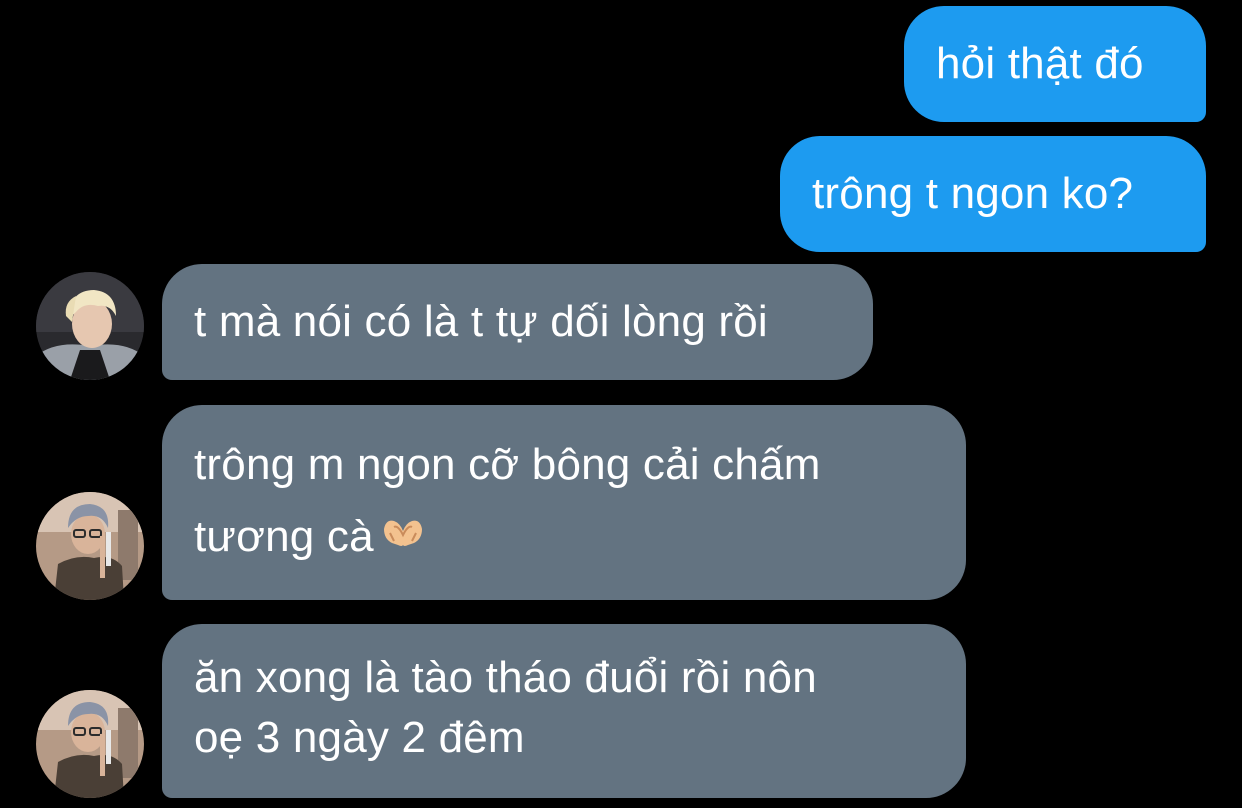  I want to click on message-text: hỏi thật đó, so click(1040, 63).